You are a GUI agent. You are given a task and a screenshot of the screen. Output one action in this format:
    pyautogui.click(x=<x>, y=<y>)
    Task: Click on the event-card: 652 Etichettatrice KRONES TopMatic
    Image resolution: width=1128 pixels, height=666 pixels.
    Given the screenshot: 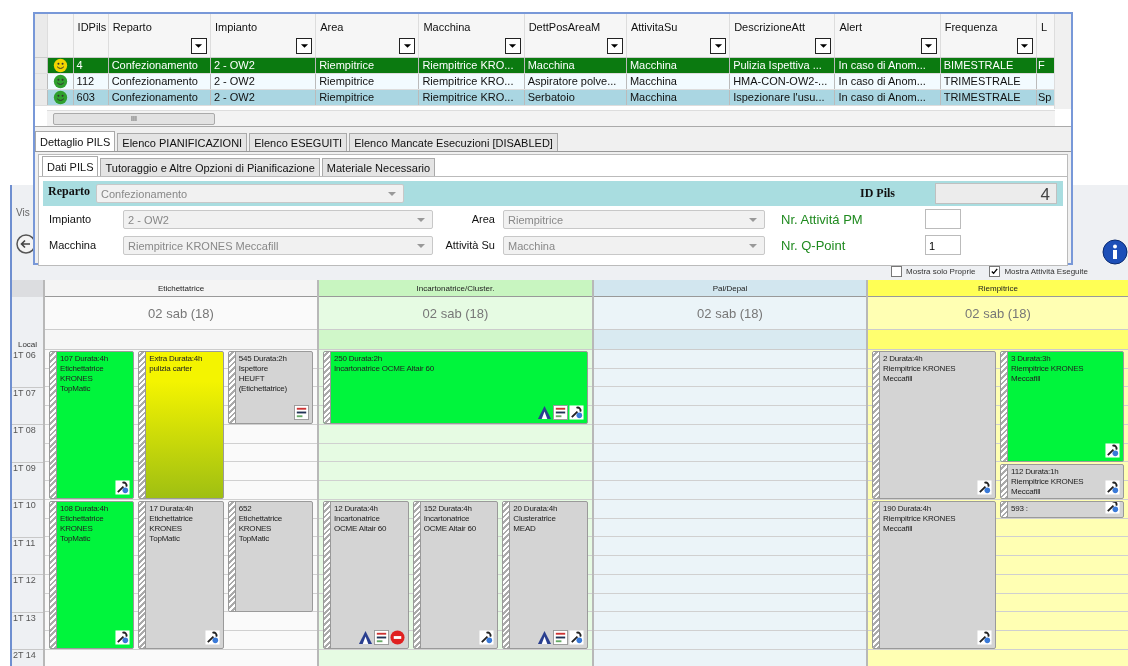 What is the action you would take?
    pyautogui.click(x=270, y=556)
    